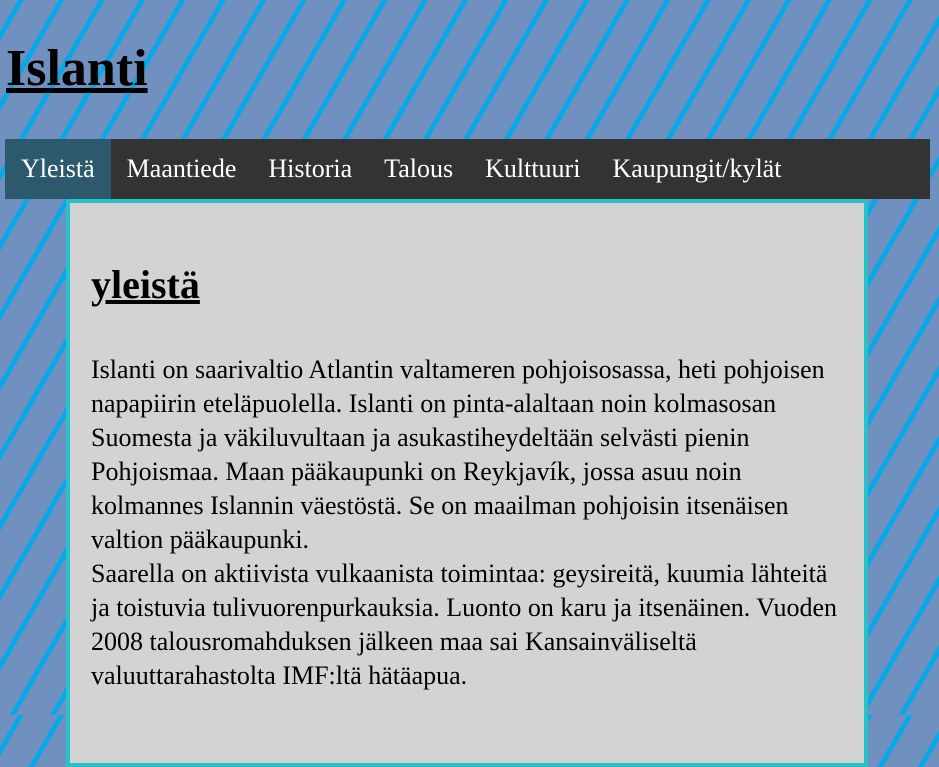  What do you see at coordinates (58, 169) in the screenshot?
I see `nav-item-yleista: Yleistä` at bounding box center [58, 169].